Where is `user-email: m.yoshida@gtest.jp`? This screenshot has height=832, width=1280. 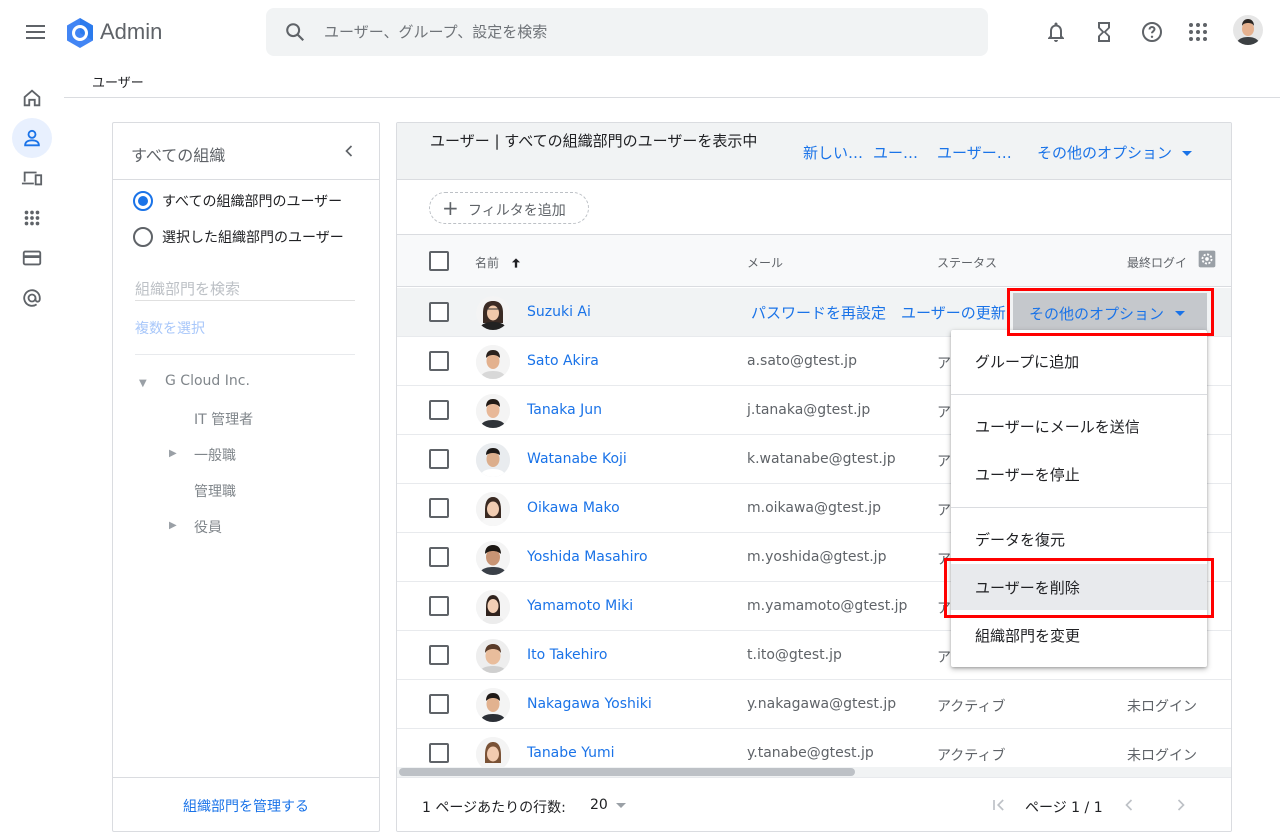 user-email: m.yoshida@gtest.jp is located at coordinates (817, 557).